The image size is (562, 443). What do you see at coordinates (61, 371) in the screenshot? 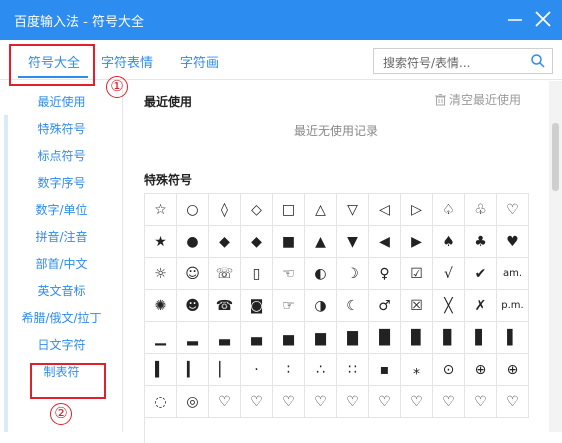
I see `sidebar-item-box-drawing: 制表符` at bounding box center [61, 371].